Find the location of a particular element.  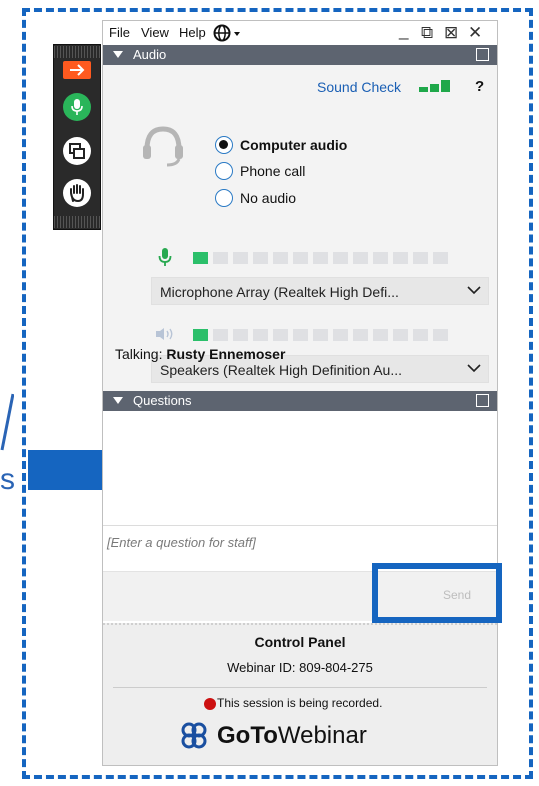

gotowebinar-logo-text: GoToWebinar is located at coordinates (292, 736).